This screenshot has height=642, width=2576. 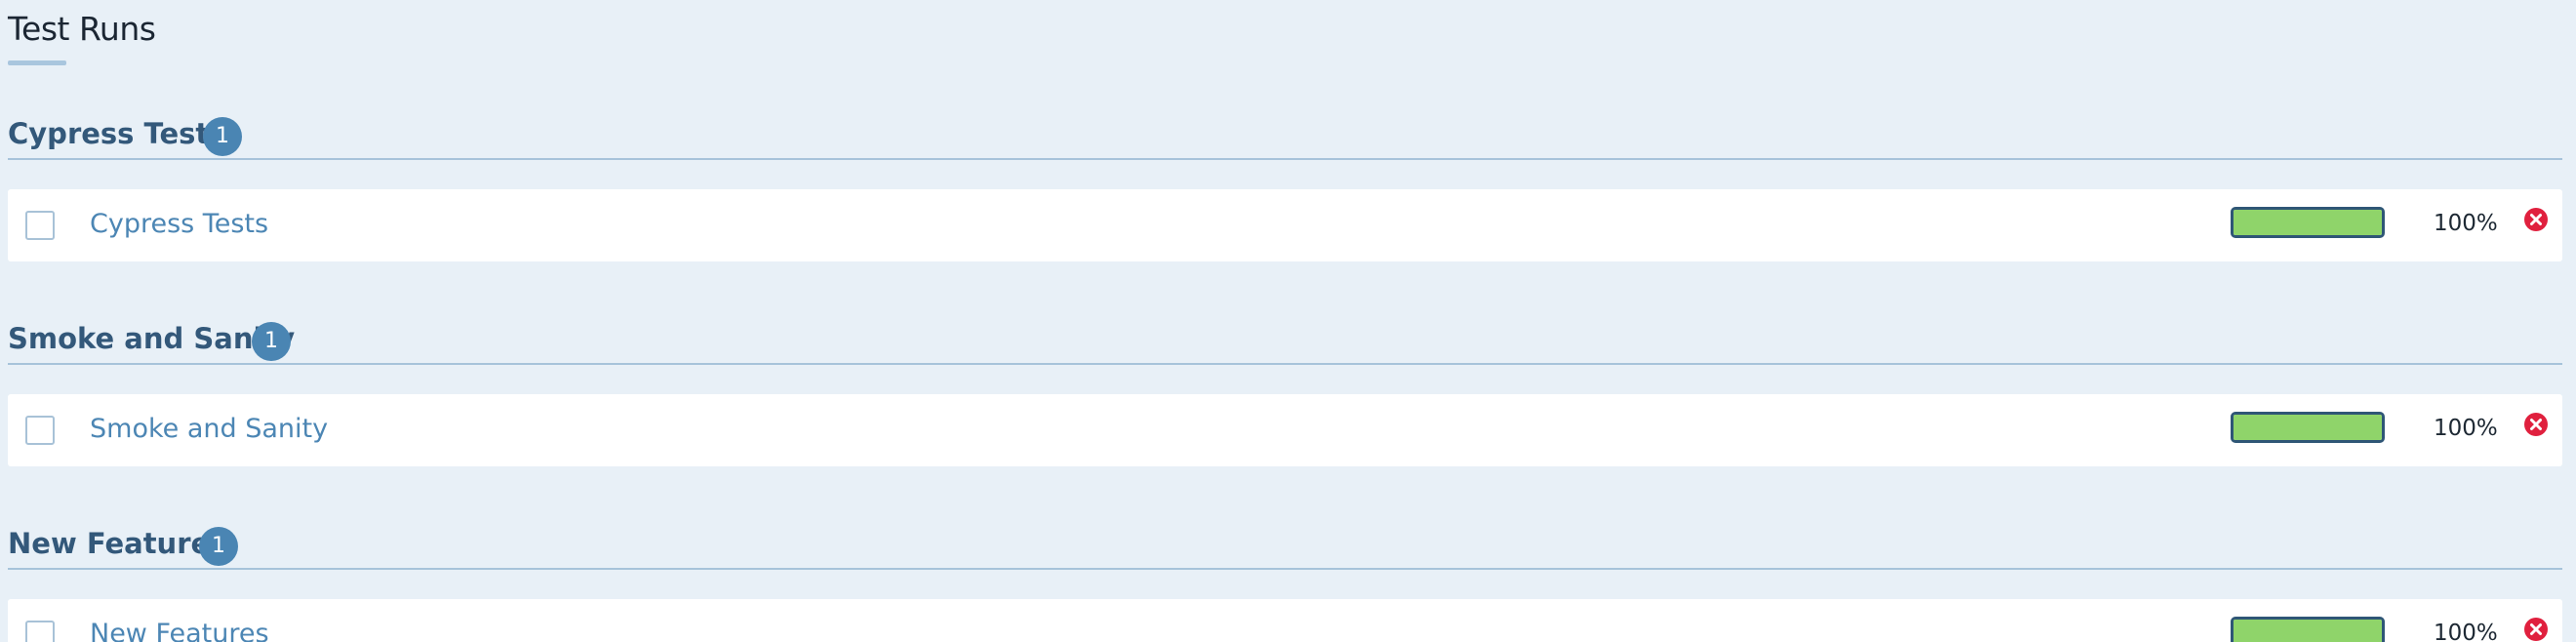 What do you see at coordinates (117, 133) in the screenshot?
I see `group-title: Cypress Tests` at bounding box center [117, 133].